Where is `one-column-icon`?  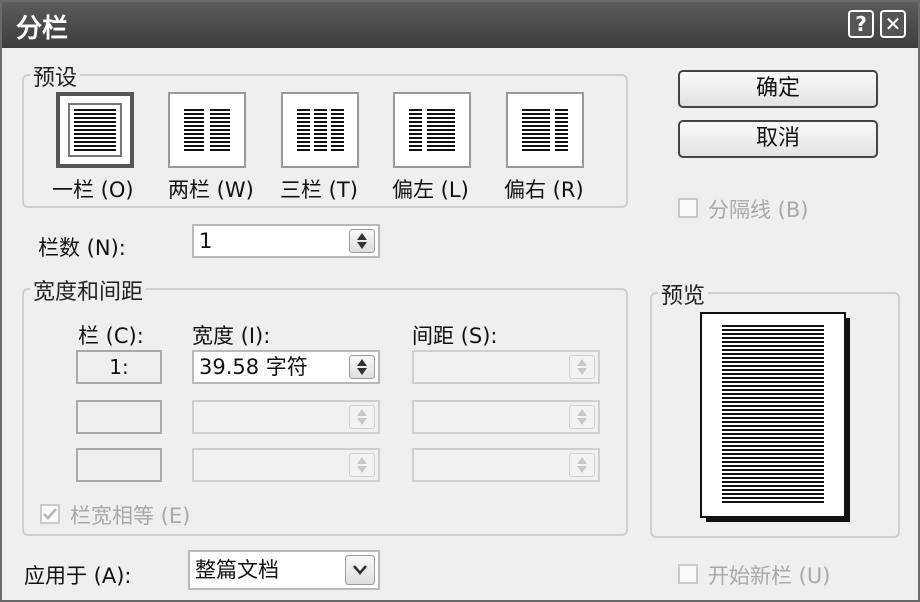
one-column-icon is located at coordinates (95, 130).